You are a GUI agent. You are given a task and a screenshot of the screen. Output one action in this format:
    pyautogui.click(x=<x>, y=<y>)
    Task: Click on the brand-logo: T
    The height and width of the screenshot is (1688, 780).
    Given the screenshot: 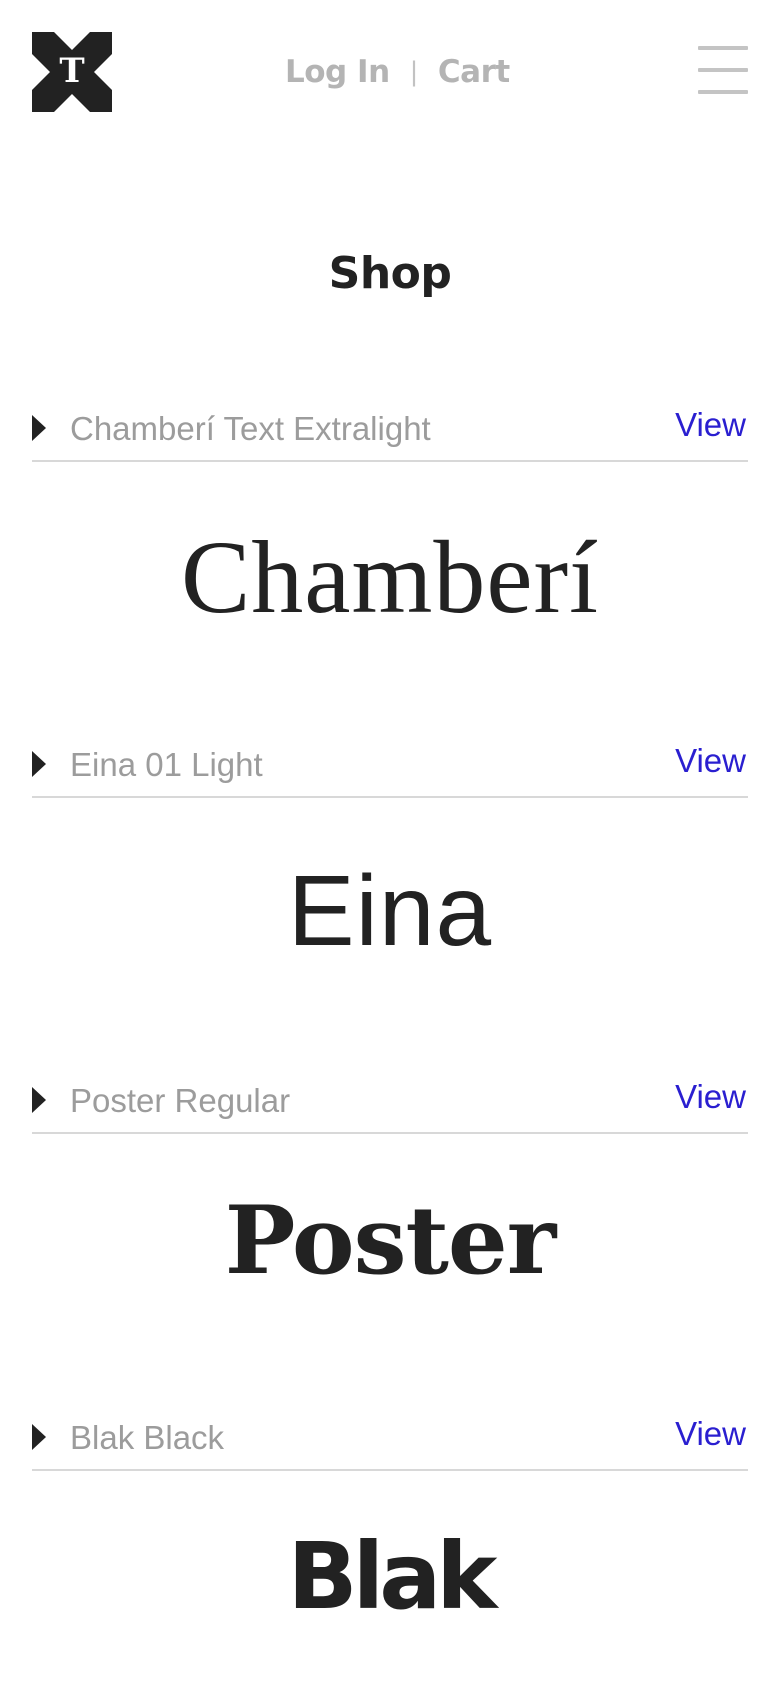 What is the action you would take?
    pyautogui.click(x=72, y=72)
    